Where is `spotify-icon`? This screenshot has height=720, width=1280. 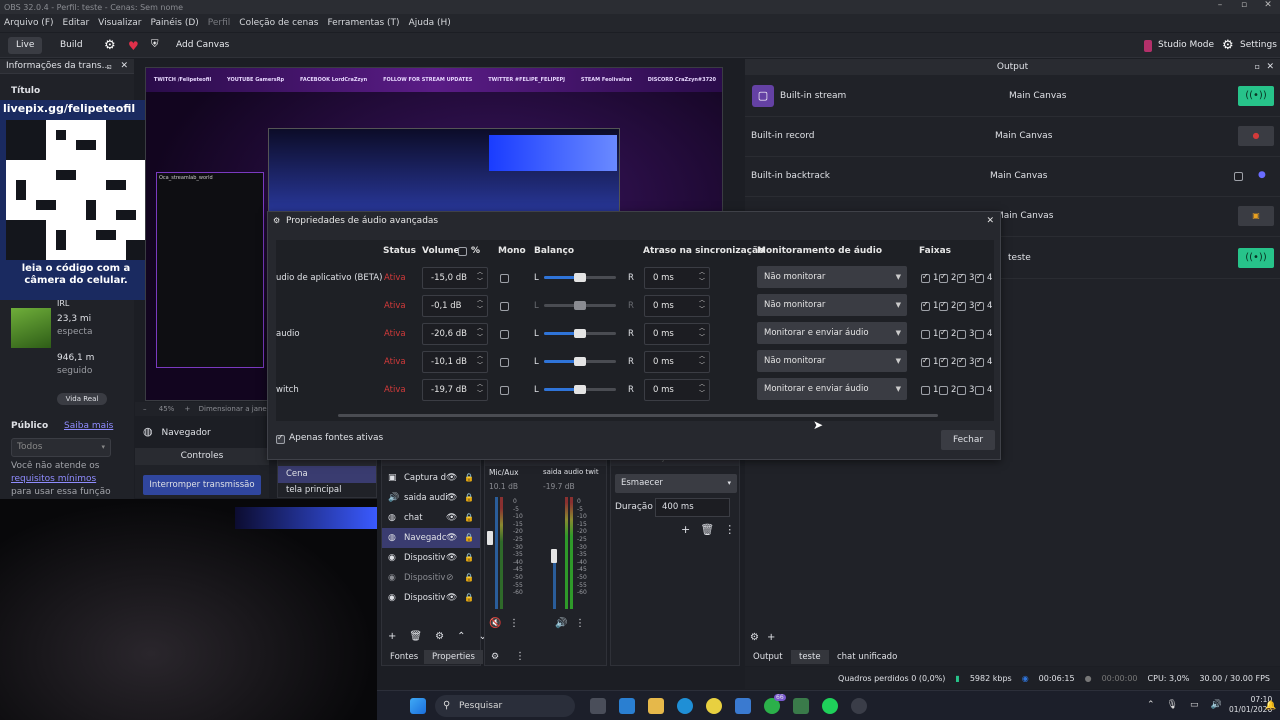
spotify-icon is located at coordinates (830, 706).